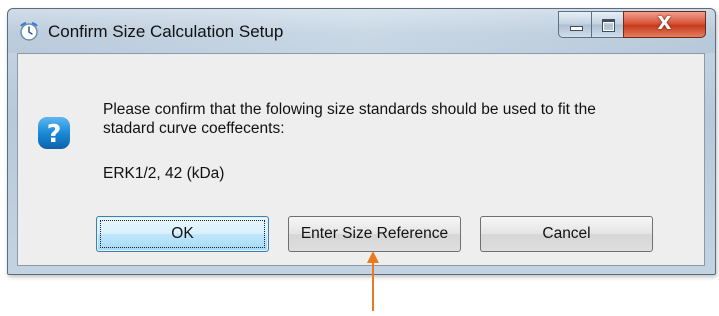 The width and height of the screenshot is (719, 316). What do you see at coordinates (373, 281) in the screenshot?
I see `arrow-up-annotation` at bounding box center [373, 281].